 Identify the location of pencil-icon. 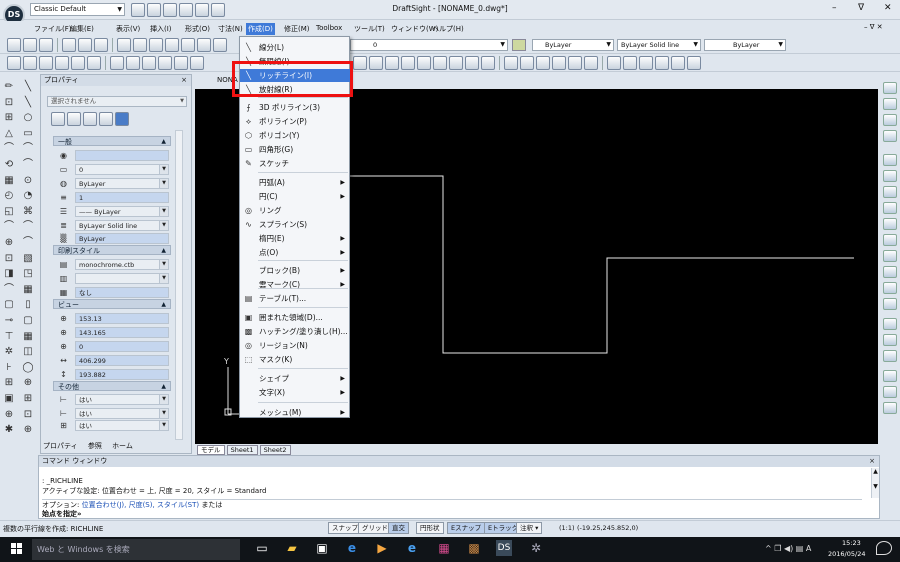
(30, 63).